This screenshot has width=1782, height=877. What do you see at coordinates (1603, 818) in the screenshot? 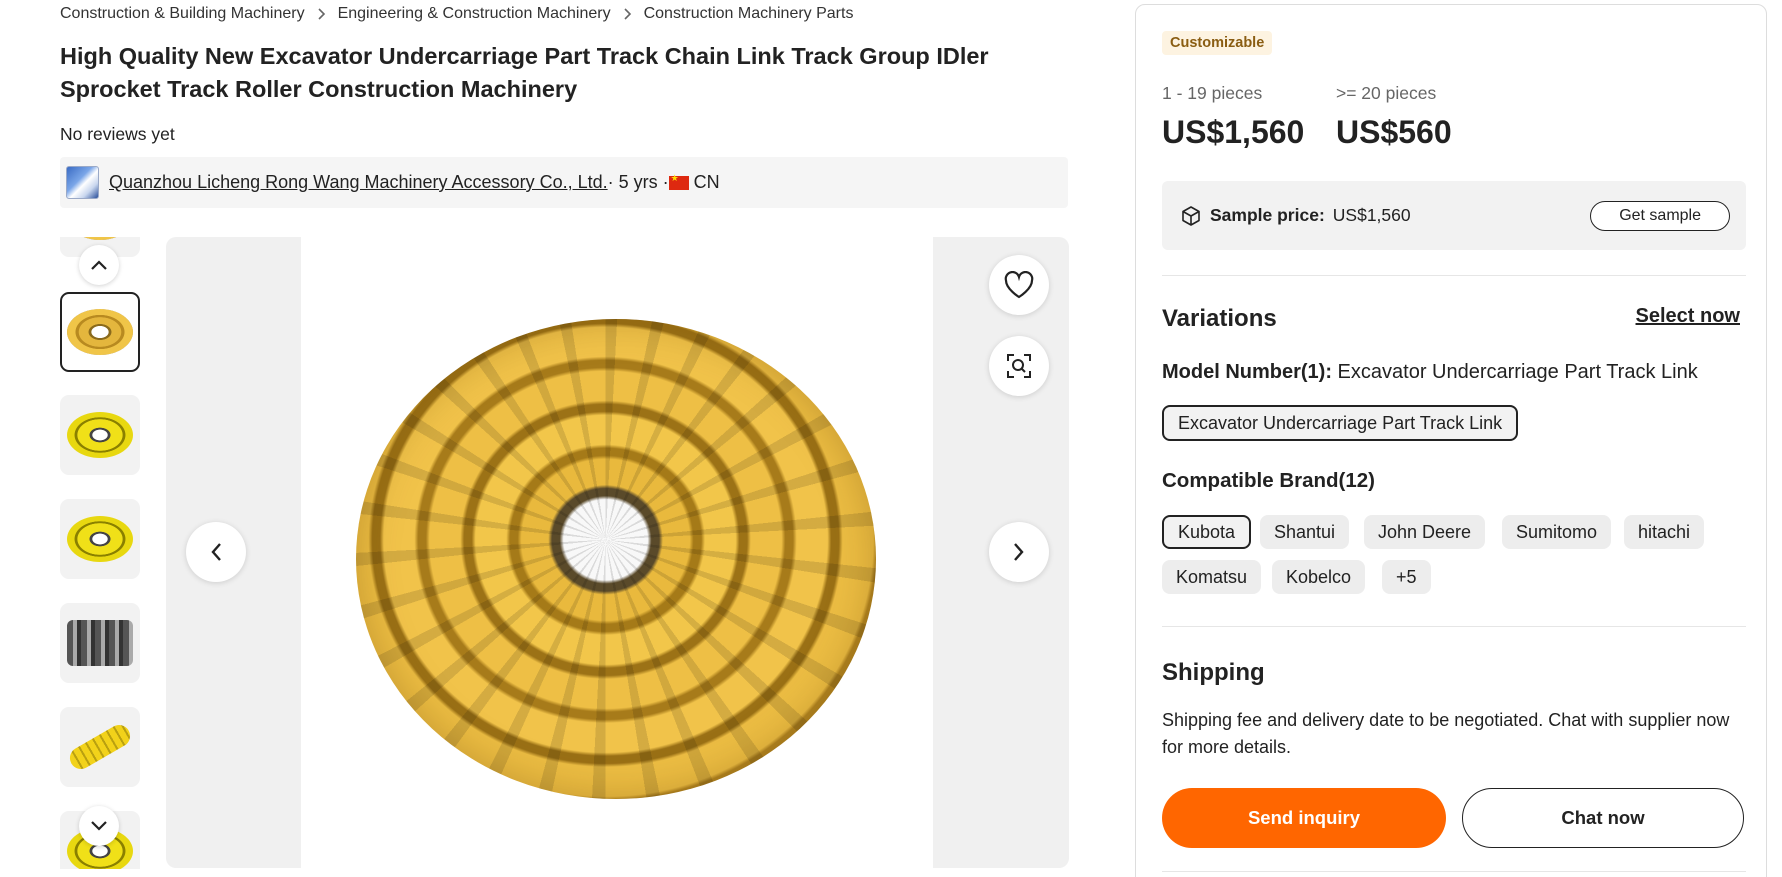
I see `chat-now-button: Chat now` at bounding box center [1603, 818].